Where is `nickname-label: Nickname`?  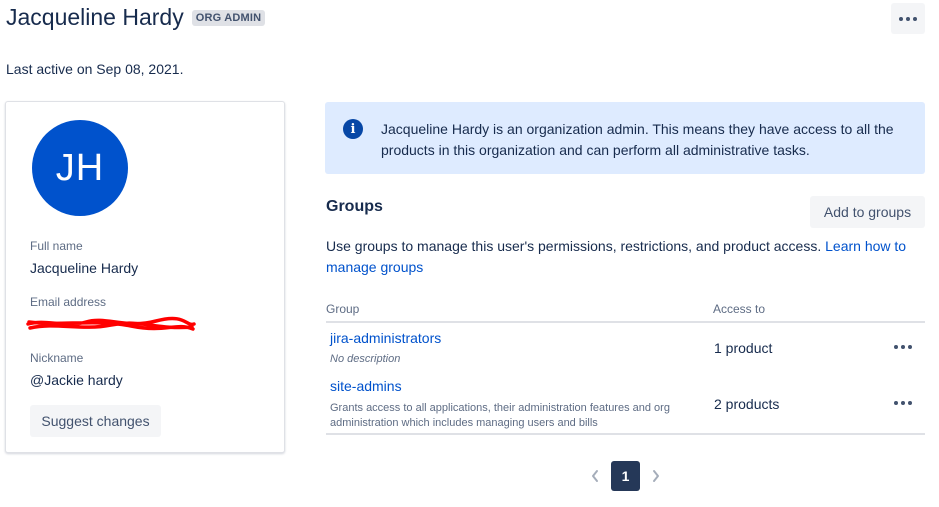 nickname-label: Nickname is located at coordinates (57, 358).